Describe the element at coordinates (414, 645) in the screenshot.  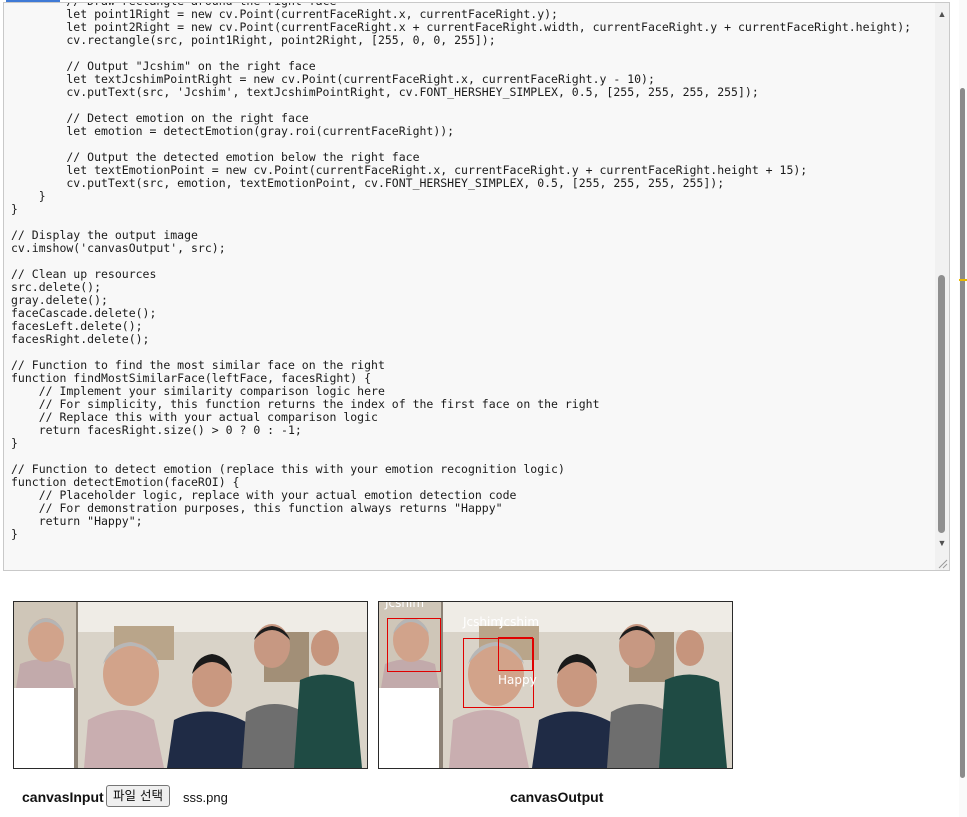
I see `face-rect-left` at that location.